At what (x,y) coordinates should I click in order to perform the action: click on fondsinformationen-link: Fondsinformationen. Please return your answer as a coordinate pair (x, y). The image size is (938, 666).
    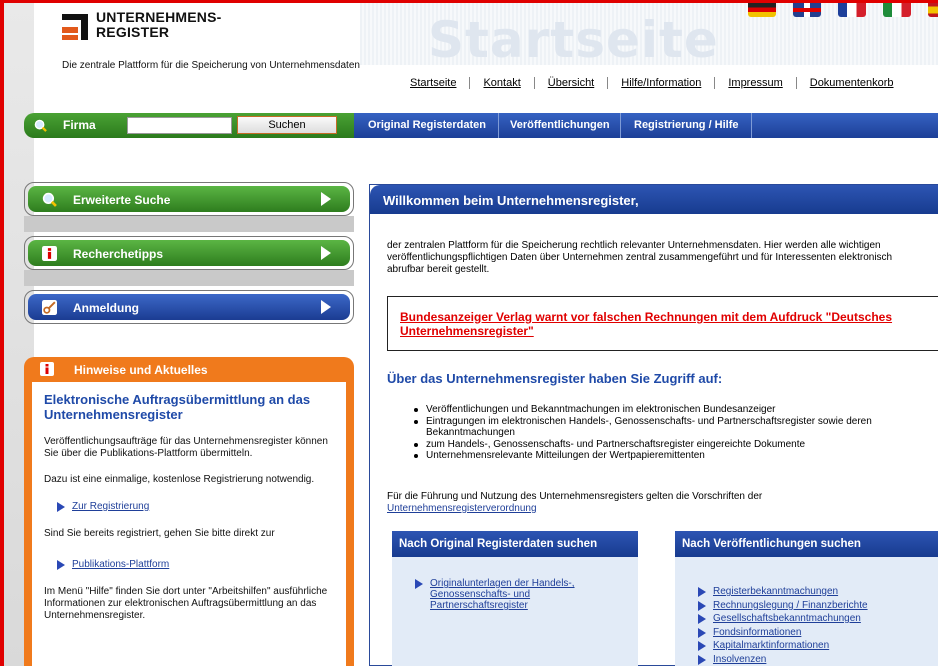
    Looking at the image, I should click on (757, 632).